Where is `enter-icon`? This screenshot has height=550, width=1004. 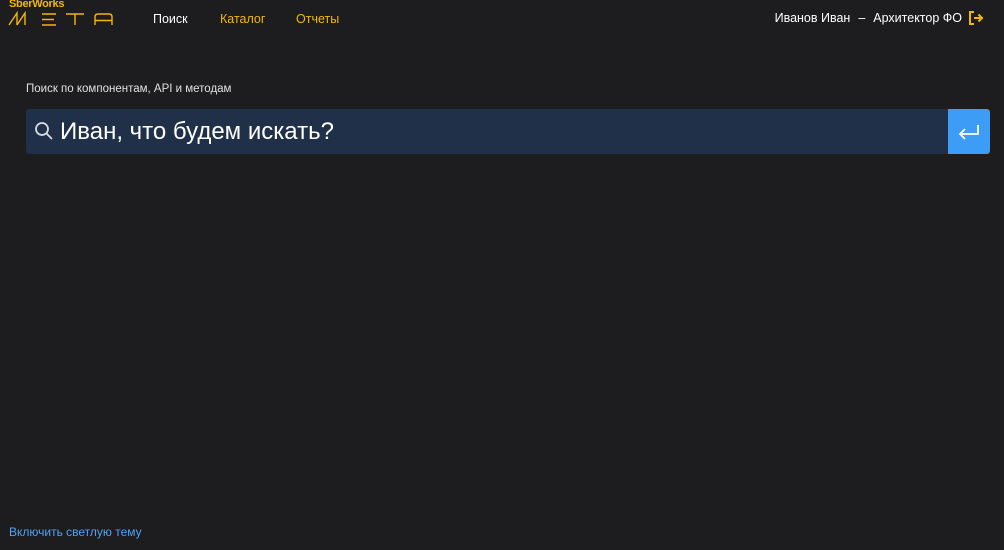 enter-icon is located at coordinates (968, 132).